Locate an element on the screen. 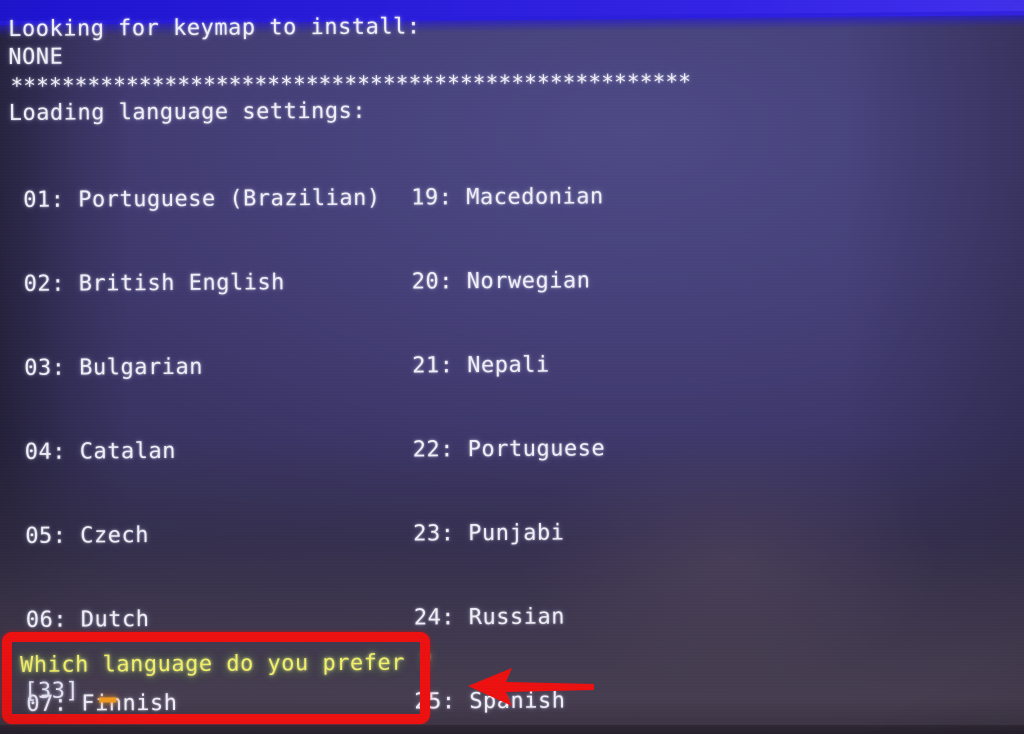 This screenshot has height=734, width=1024. list-item: 01: Portuguese (Brazilian) is located at coordinates (202, 200).